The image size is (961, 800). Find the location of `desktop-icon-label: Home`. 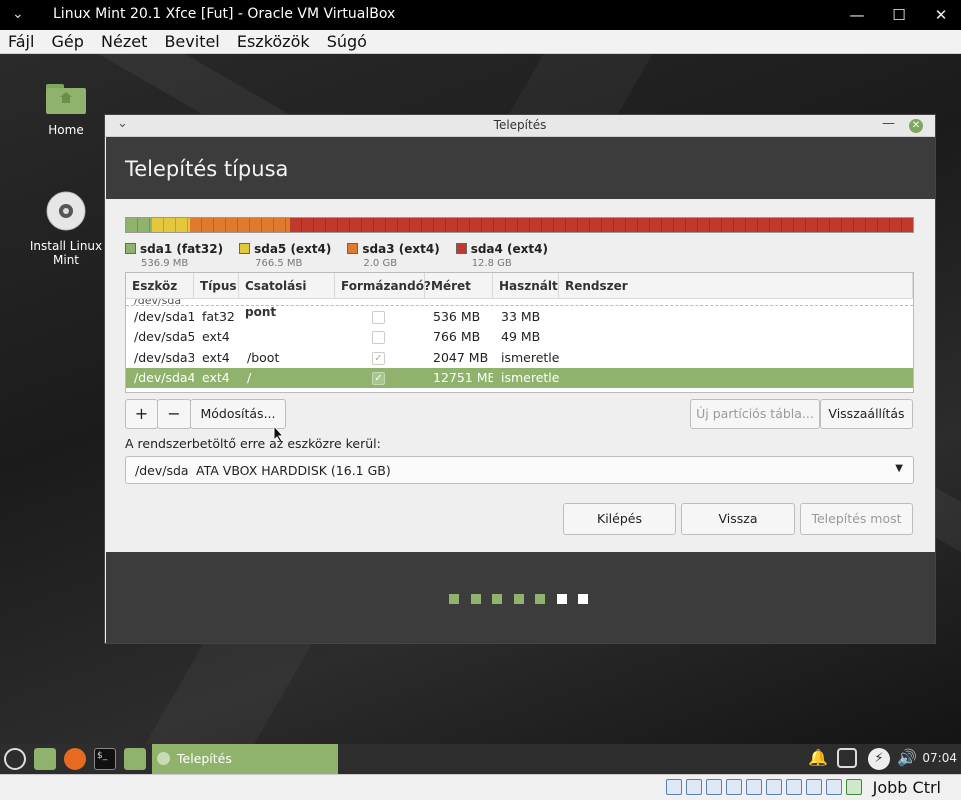

desktop-icon-label: Home is located at coordinates (66, 130).